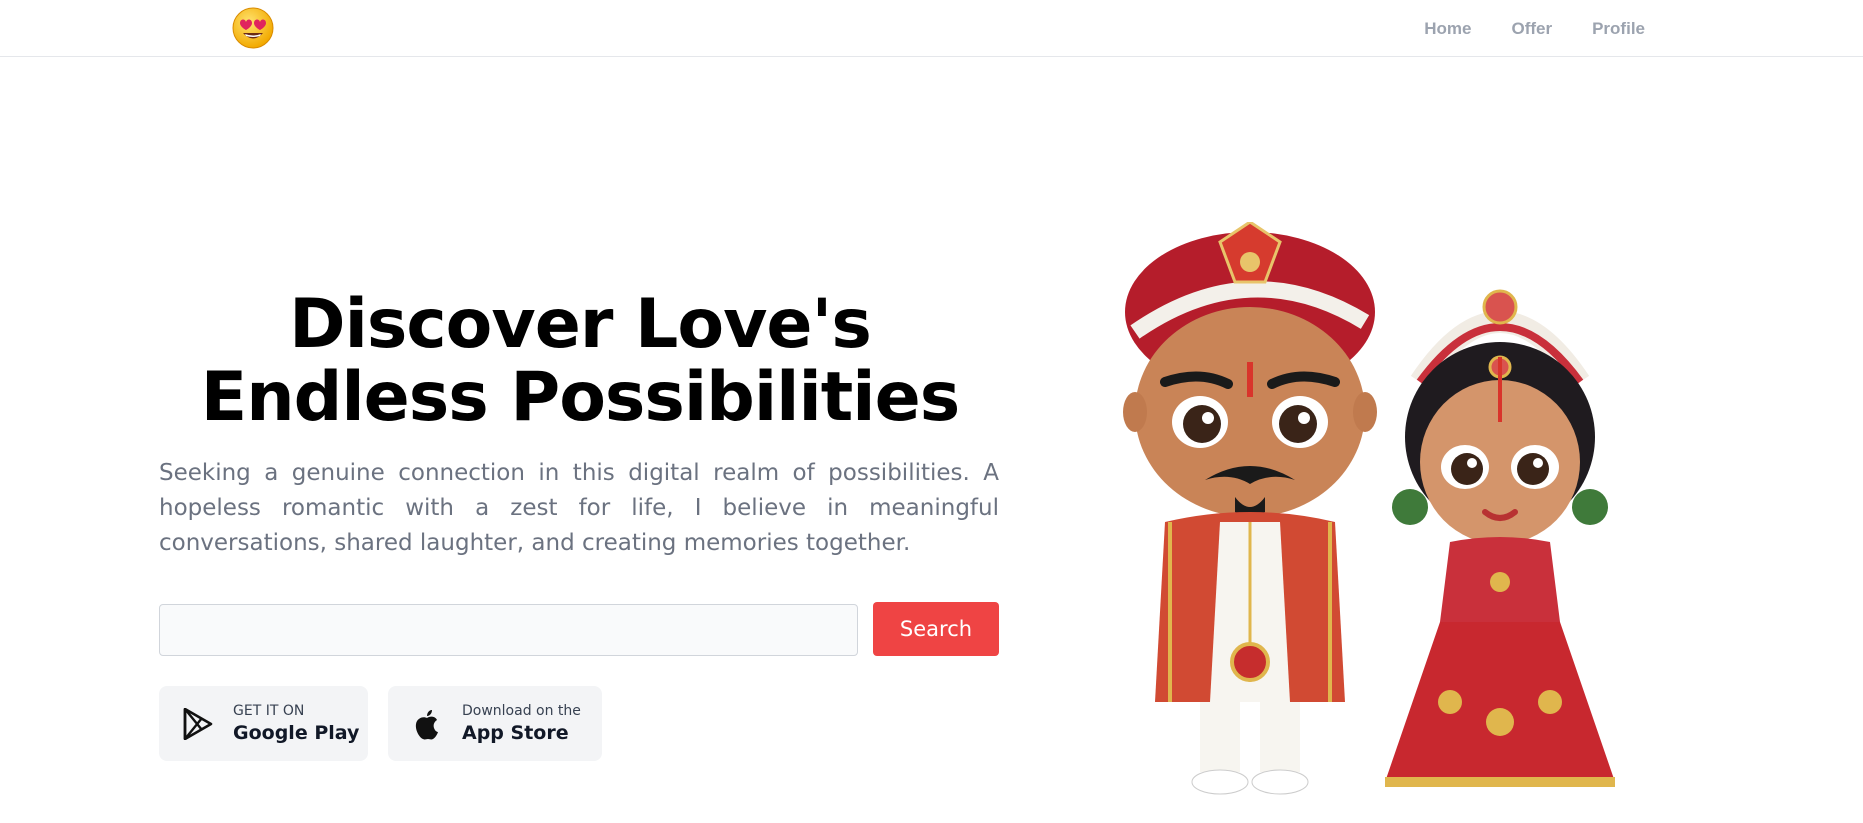 The image size is (1863, 823). I want to click on apple-icon, so click(427, 724).